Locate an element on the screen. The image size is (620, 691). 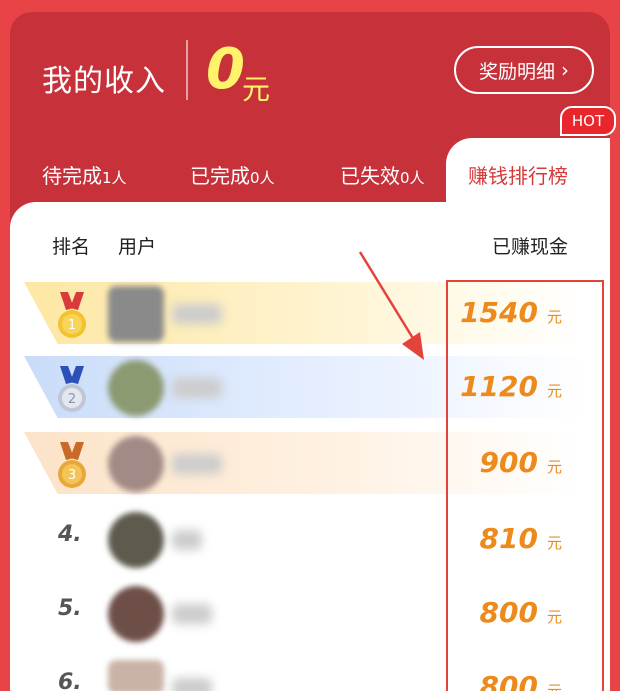
header-user: 用户 is located at coordinates (137, 247).